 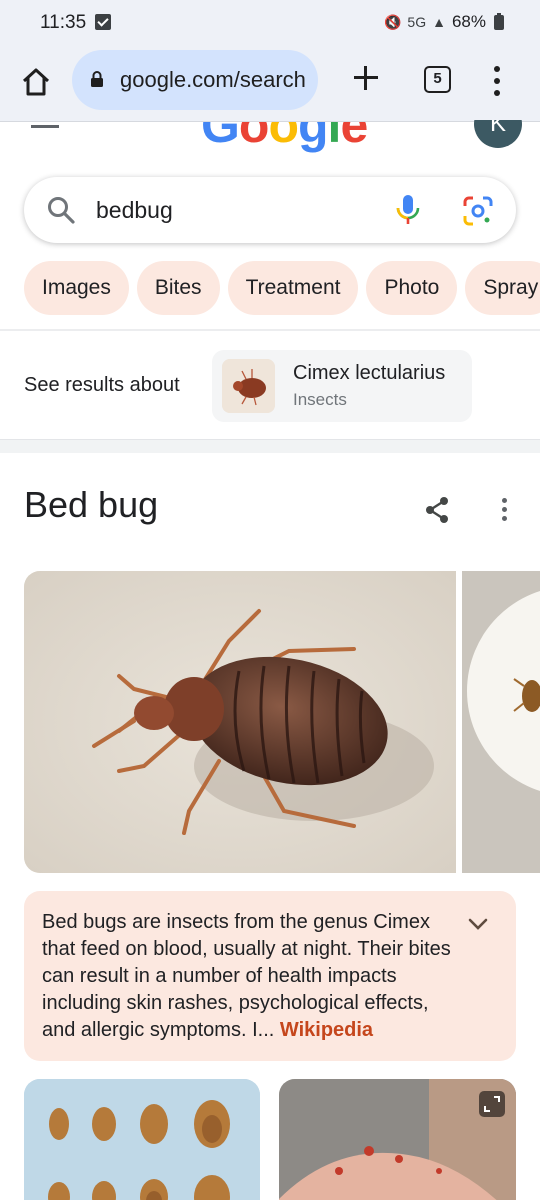 I want to click on menu-icon, so click(x=45, y=131).